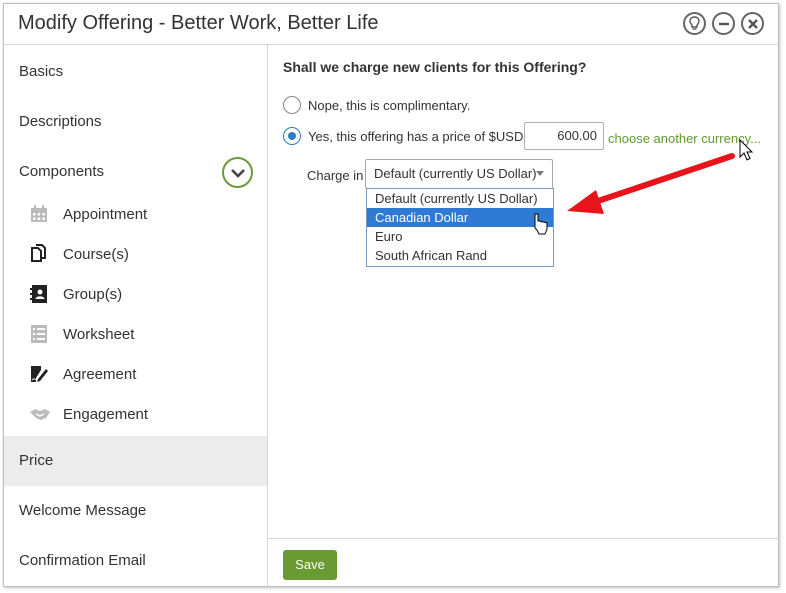  I want to click on mouse-pointer-icon, so click(746, 149).